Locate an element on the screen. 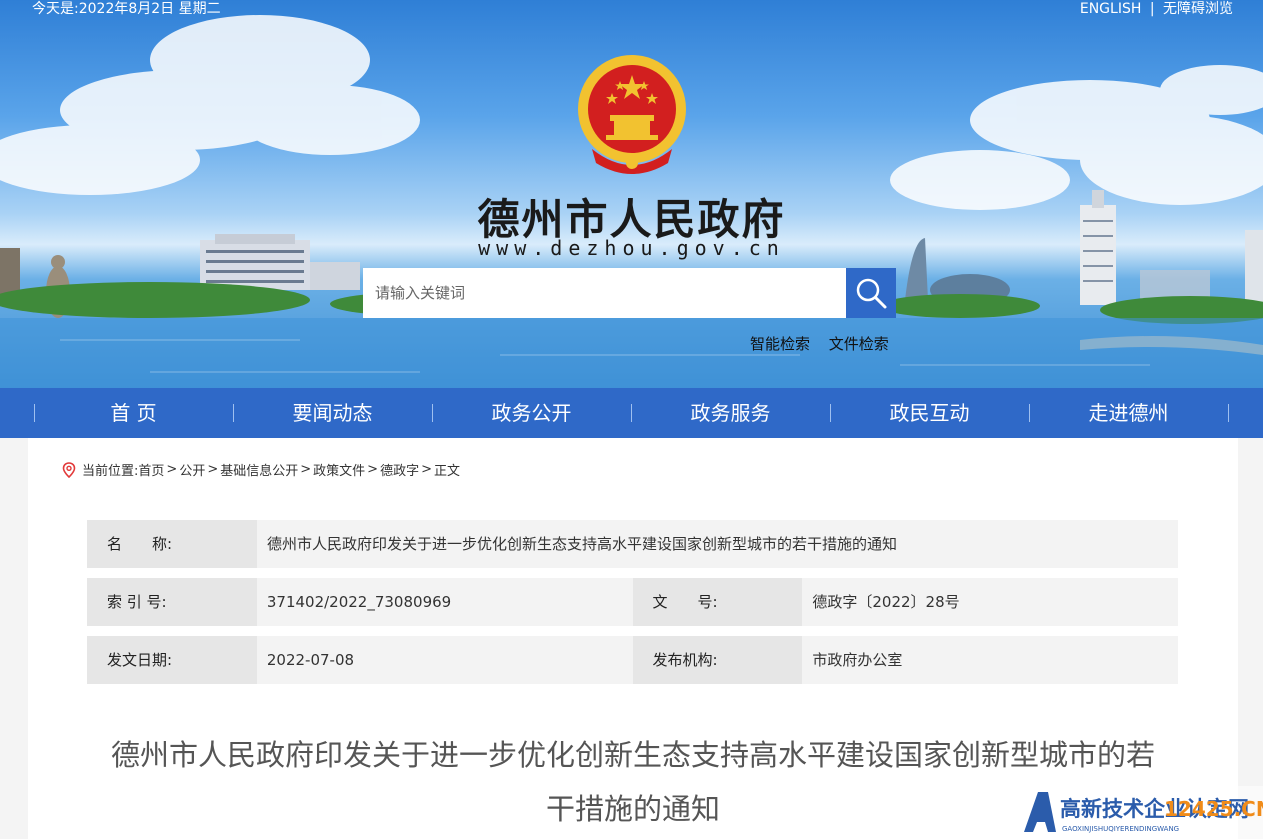  accessibility-link: 无障碍浏览 is located at coordinates (1198, 9).